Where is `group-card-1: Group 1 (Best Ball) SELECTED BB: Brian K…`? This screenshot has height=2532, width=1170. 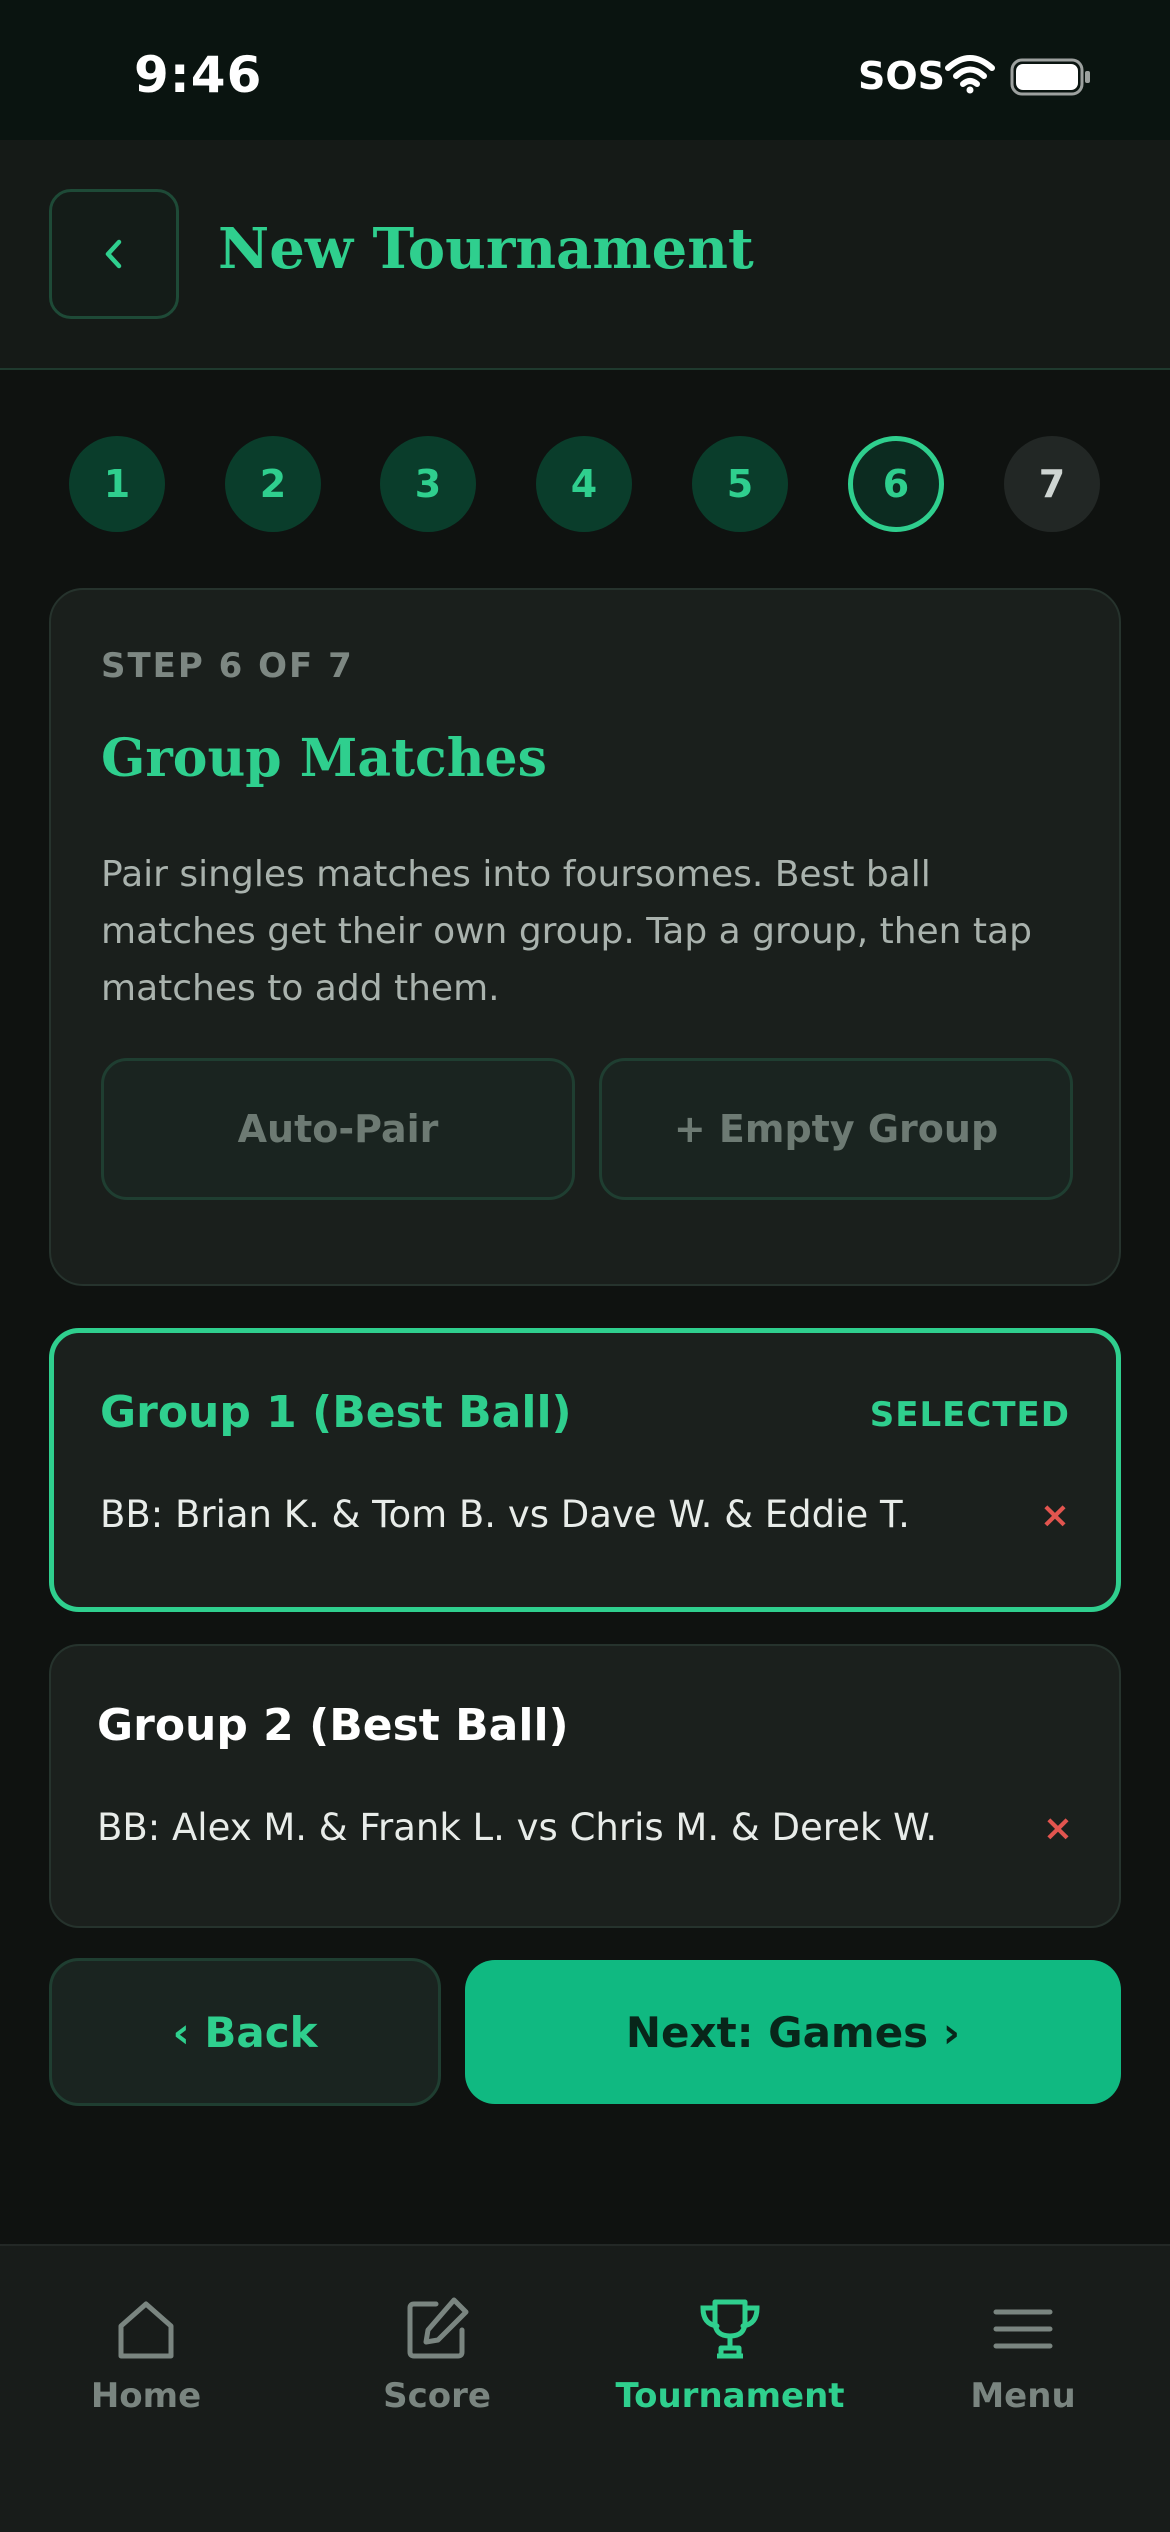
group-card-1: Group 1 (Best Ball) SELECTED BB: Brian K… is located at coordinates (585, 1470).